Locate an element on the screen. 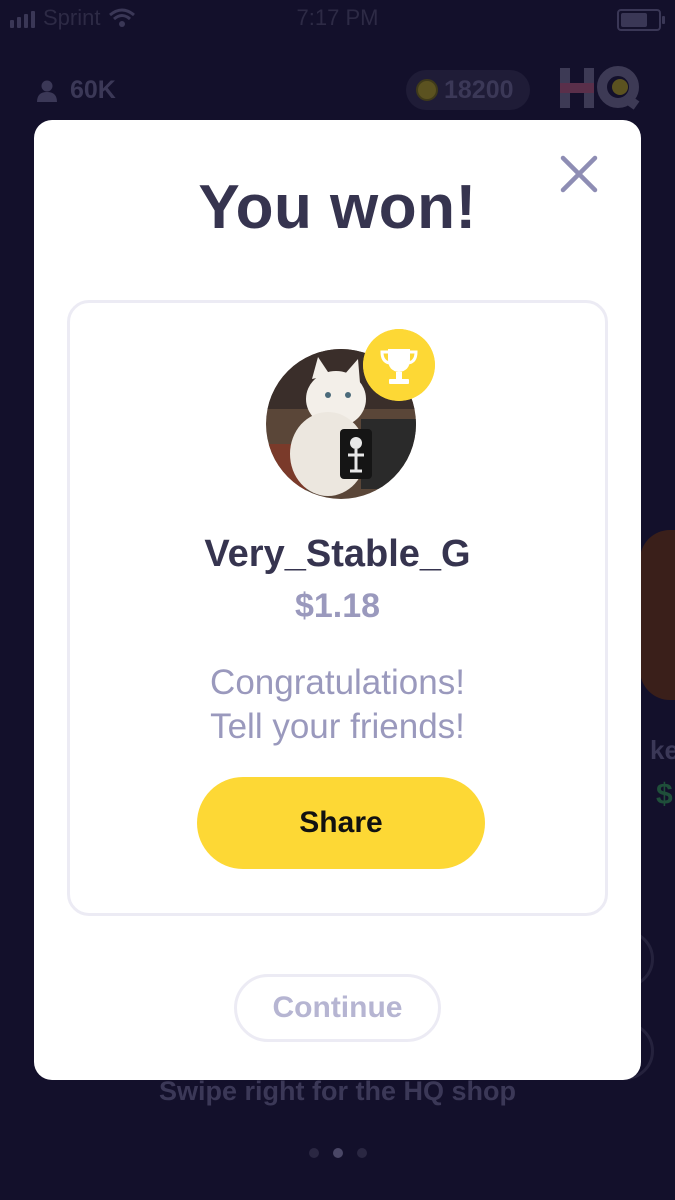  congrats-line: Congratulations! is located at coordinates (337, 682).